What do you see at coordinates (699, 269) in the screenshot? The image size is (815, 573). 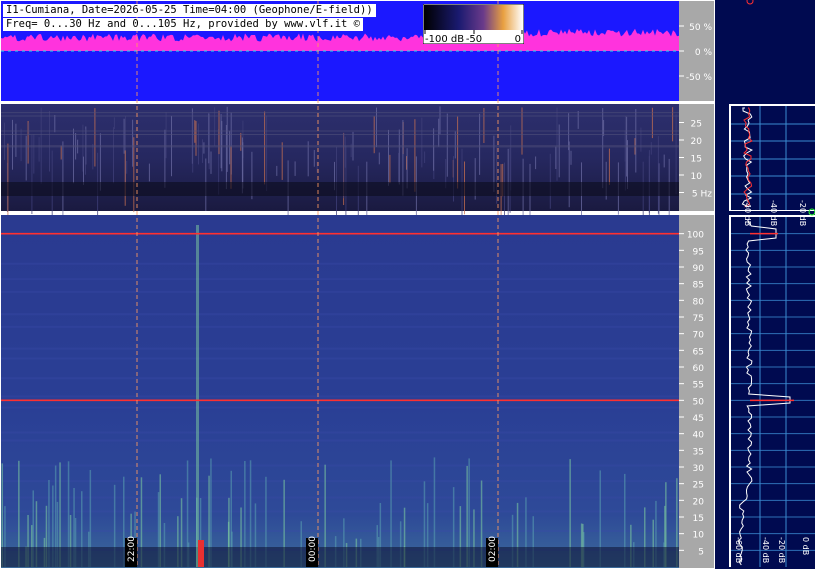 I see `spectrogram-high-tick-label: 90` at bounding box center [699, 269].